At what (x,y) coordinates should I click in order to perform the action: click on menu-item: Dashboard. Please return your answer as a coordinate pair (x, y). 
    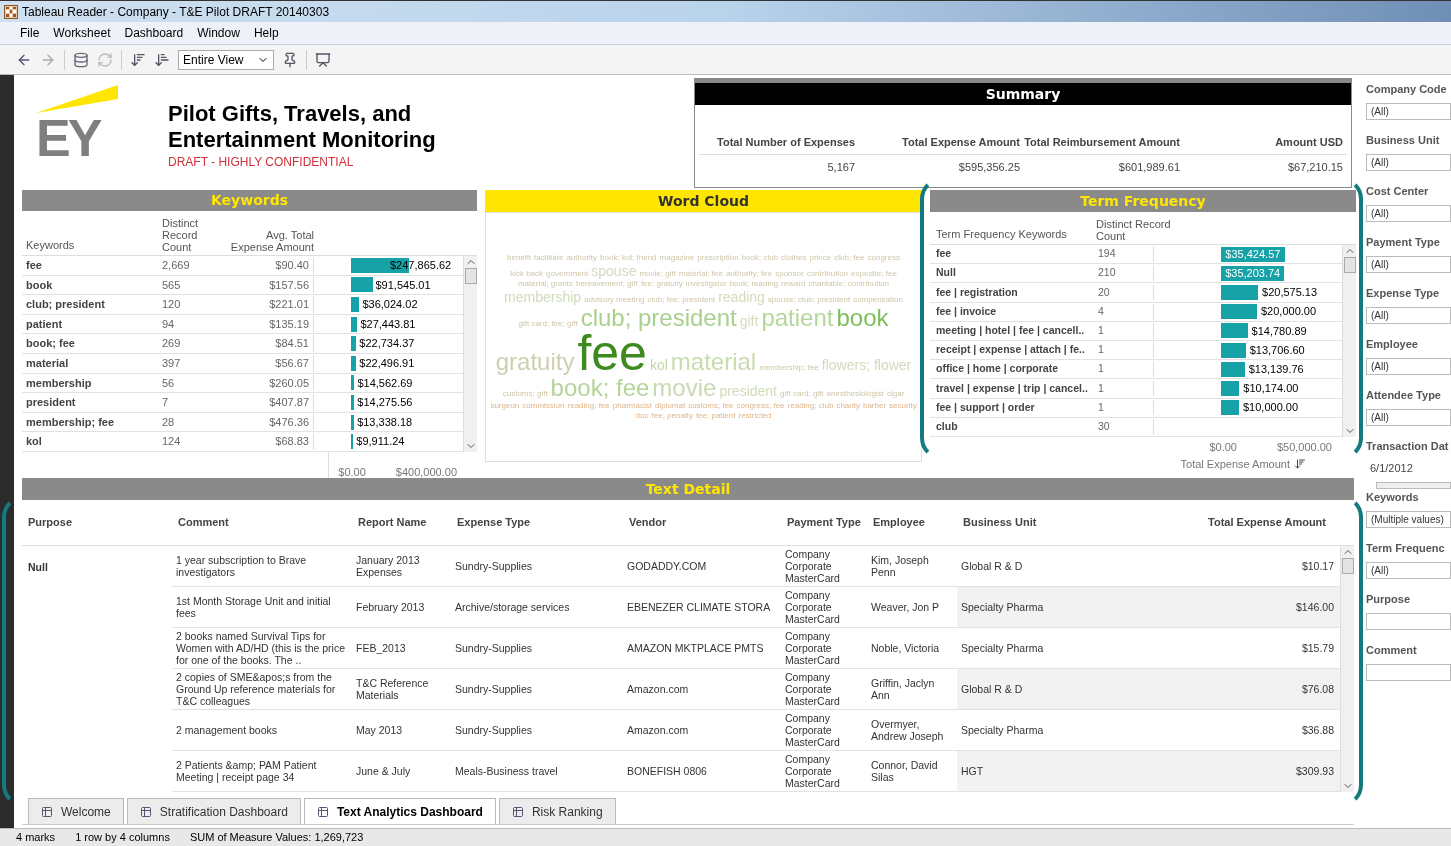
    Looking at the image, I should click on (154, 33).